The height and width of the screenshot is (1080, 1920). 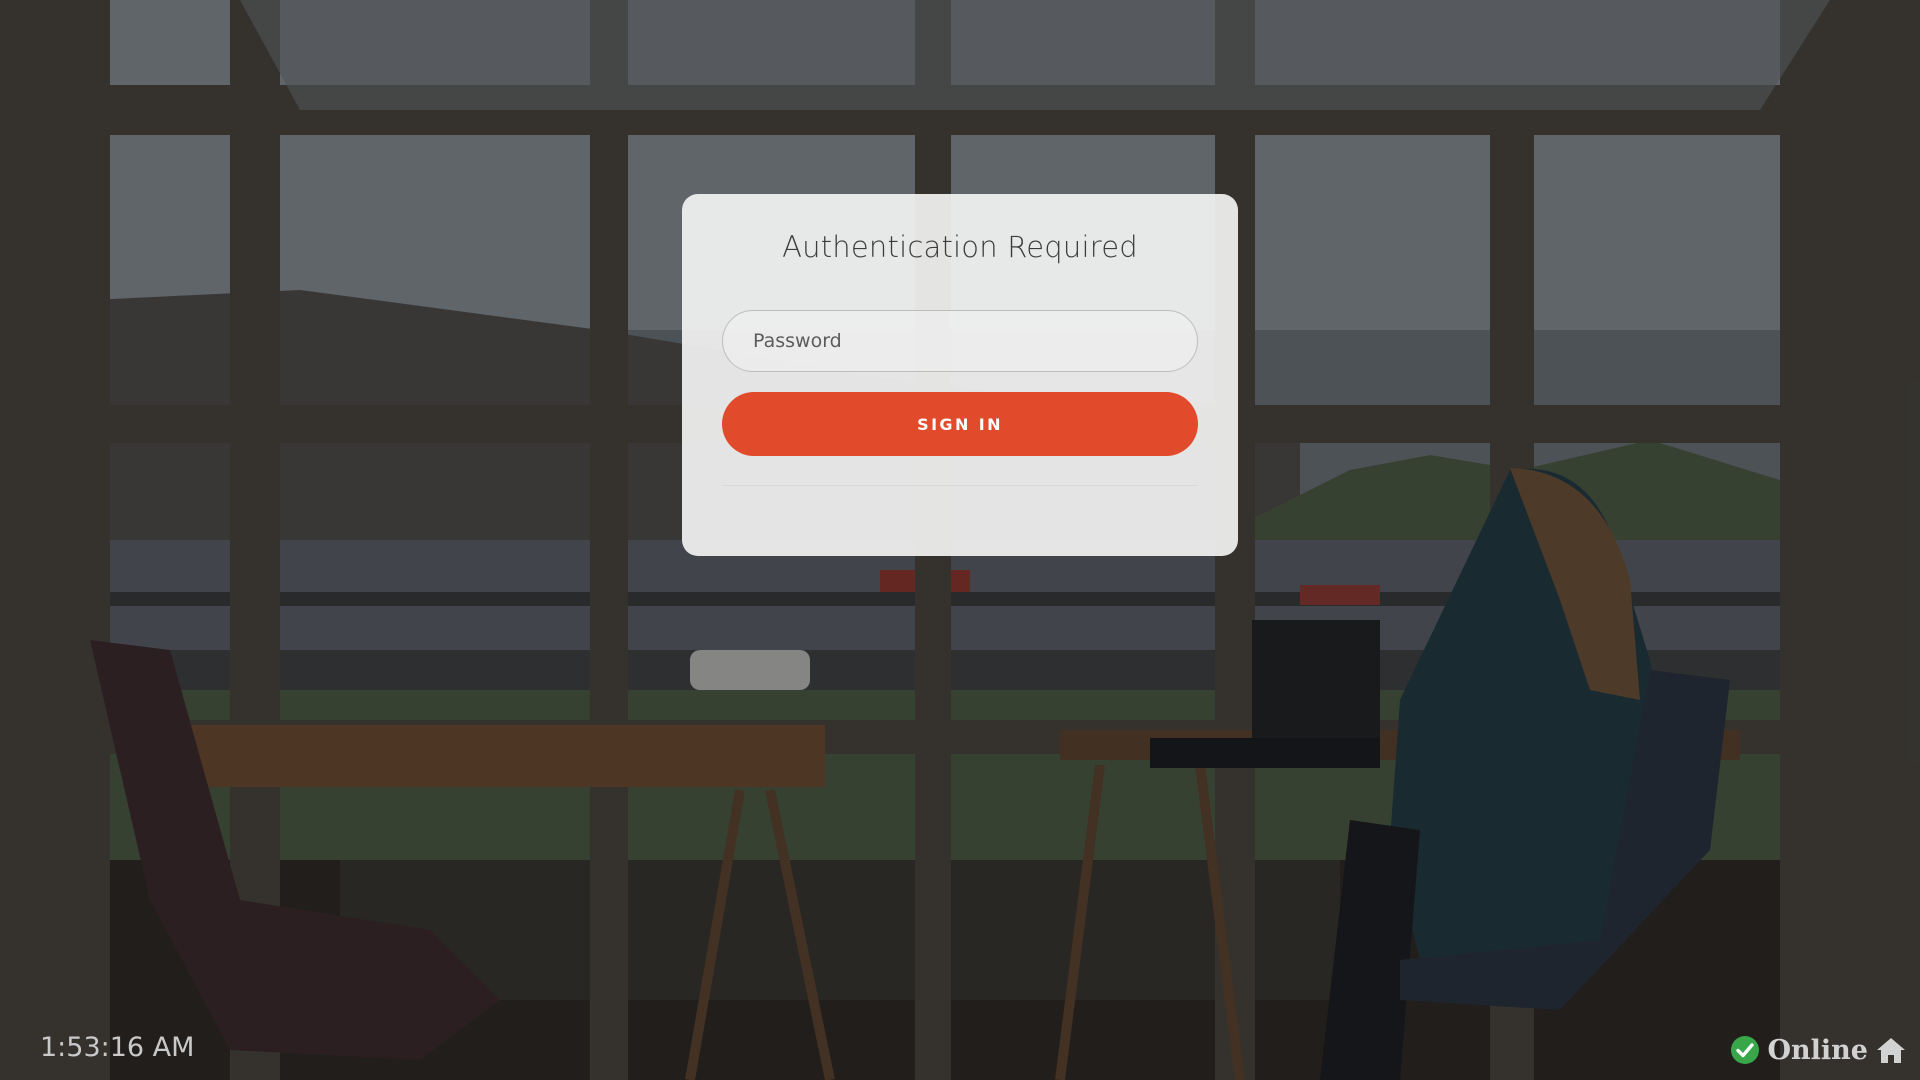 I want to click on divider, so click(x=960, y=485).